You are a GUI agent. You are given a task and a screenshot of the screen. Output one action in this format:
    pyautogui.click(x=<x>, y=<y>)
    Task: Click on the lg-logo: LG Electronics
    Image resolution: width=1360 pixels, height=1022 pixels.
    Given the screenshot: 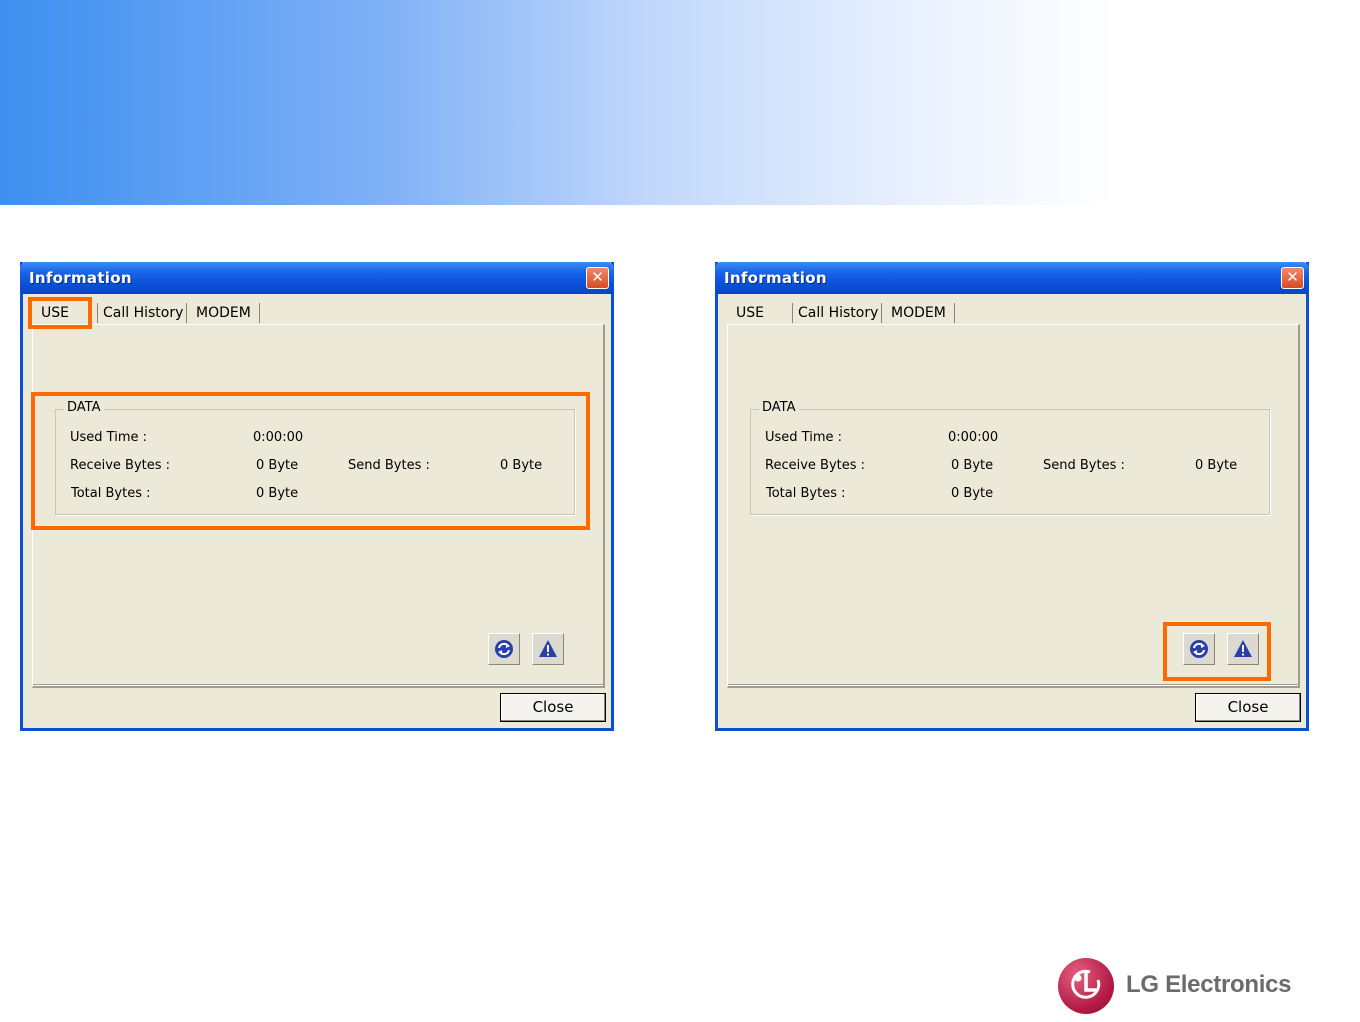 What is the action you would take?
    pyautogui.click(x=1180, y=987)
    